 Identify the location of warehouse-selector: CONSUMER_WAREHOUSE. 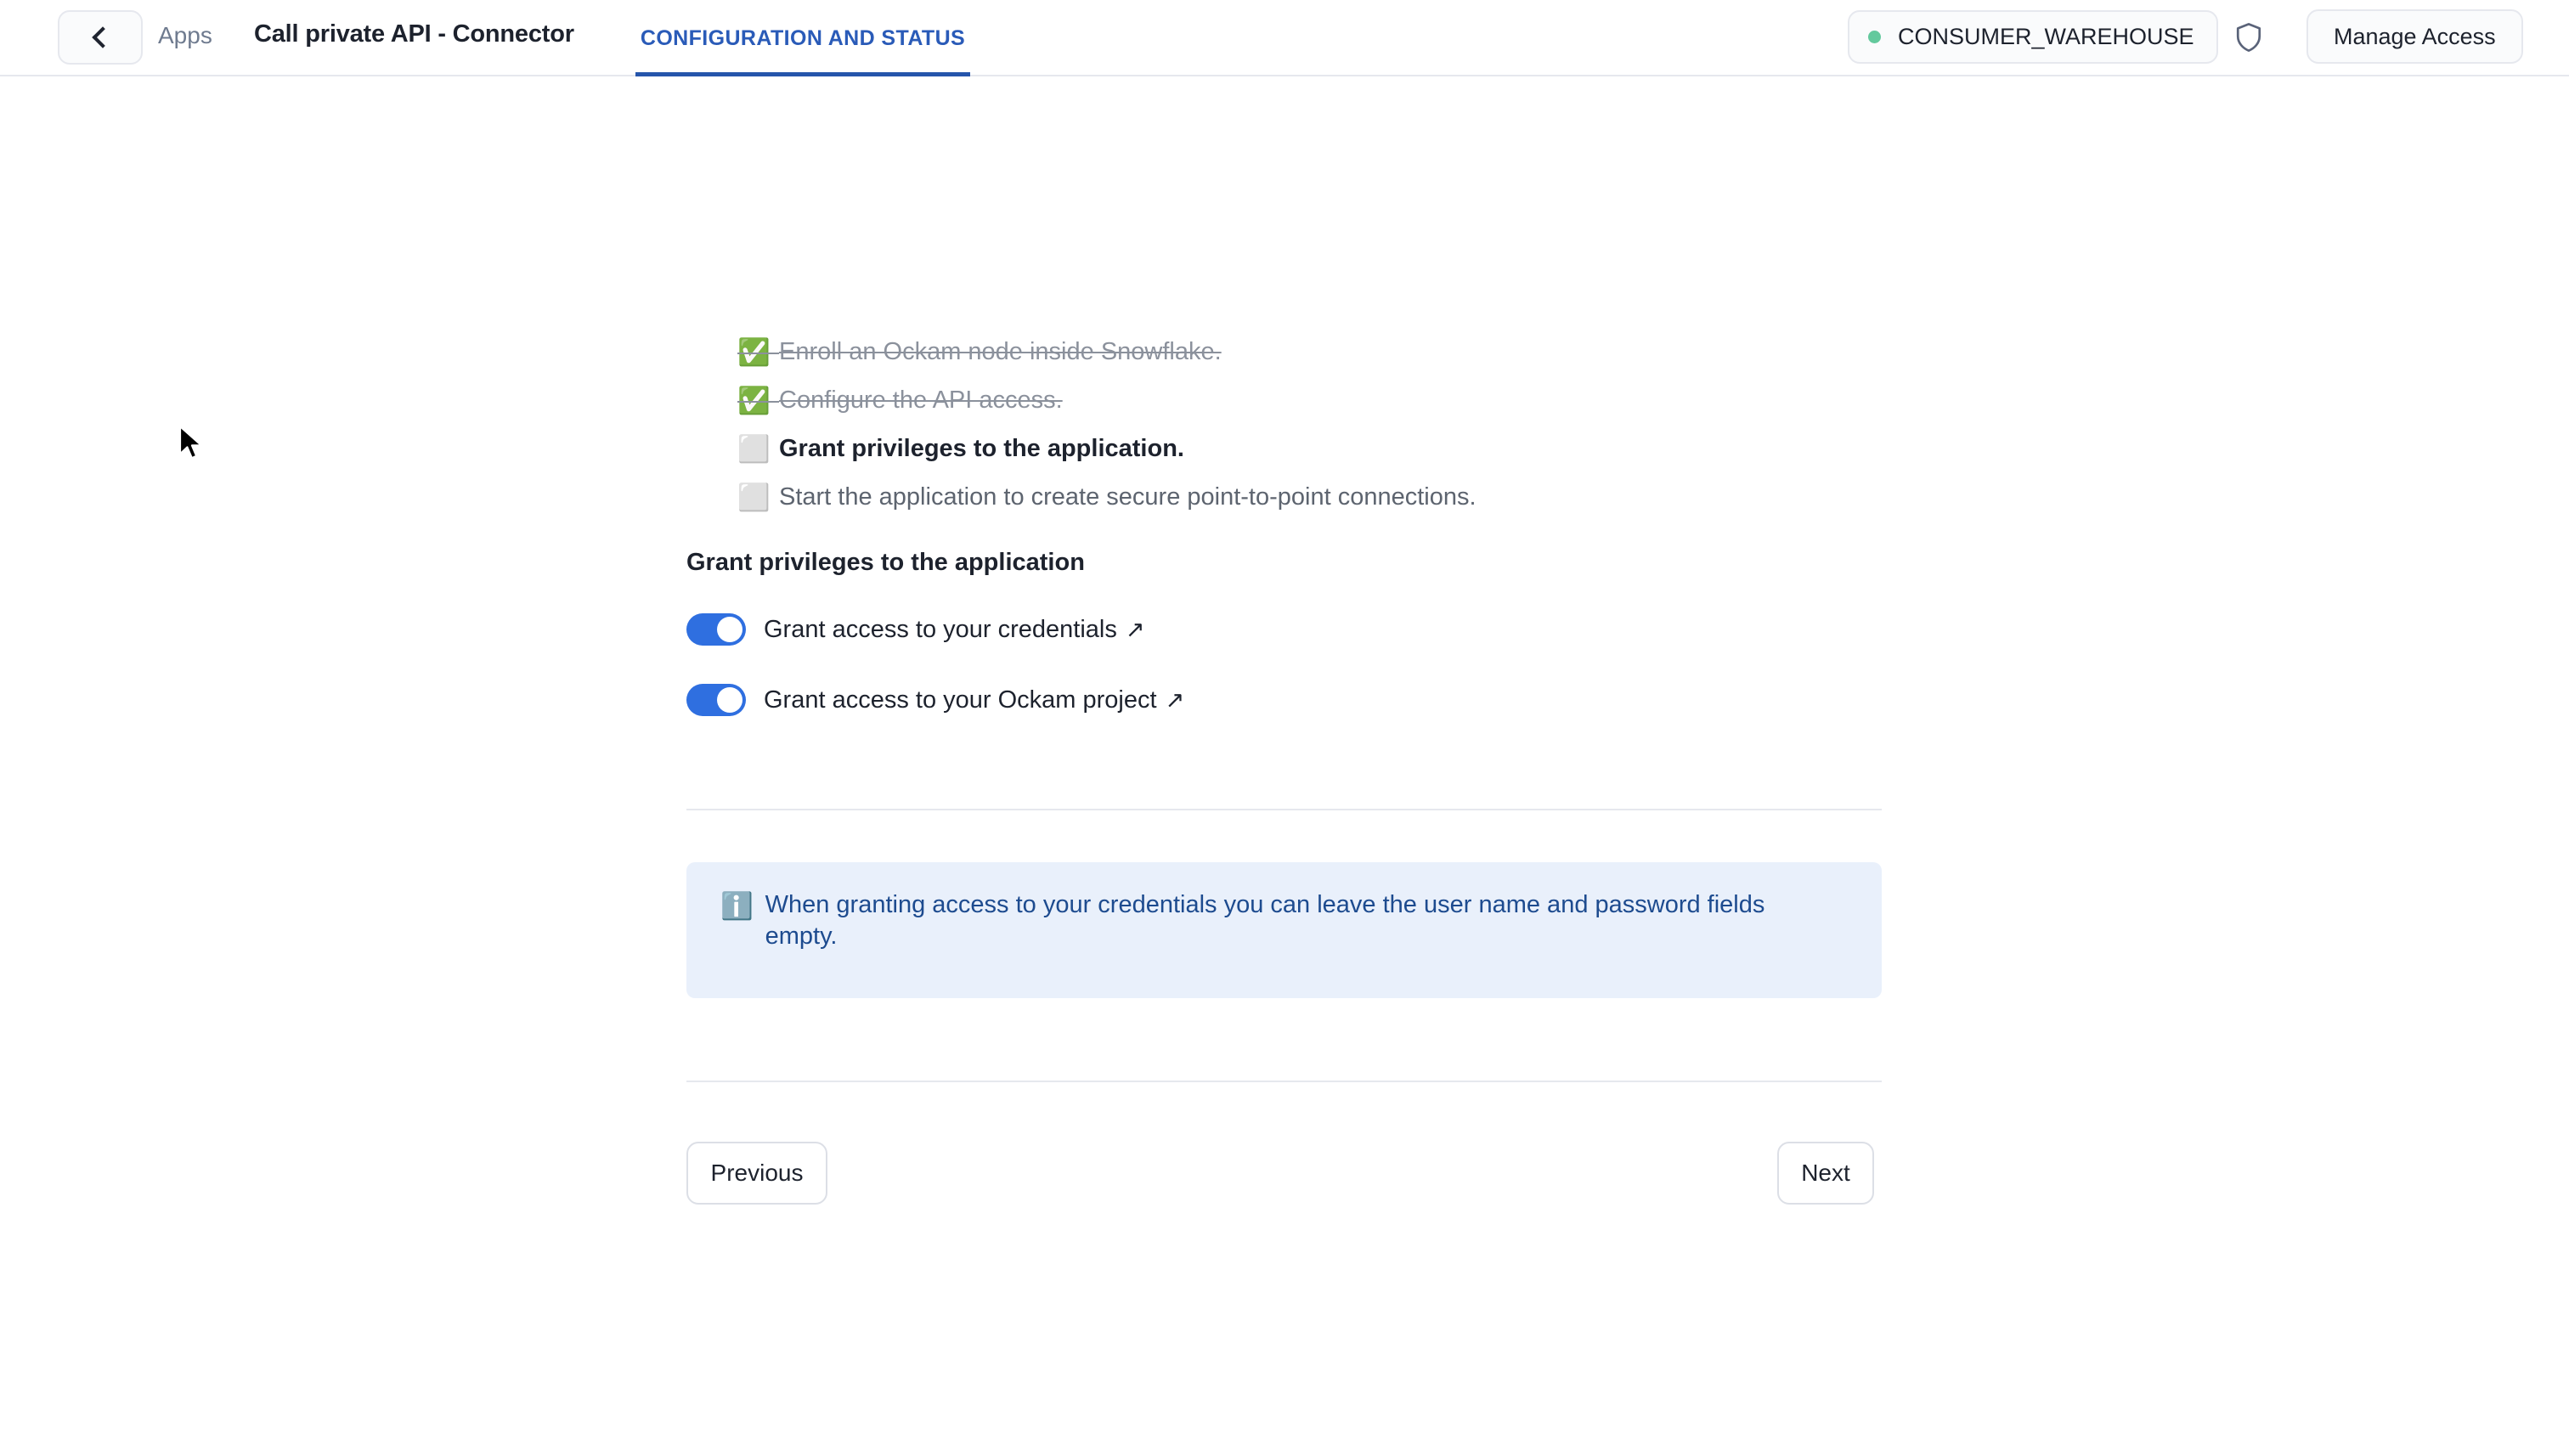
(2033, 37).